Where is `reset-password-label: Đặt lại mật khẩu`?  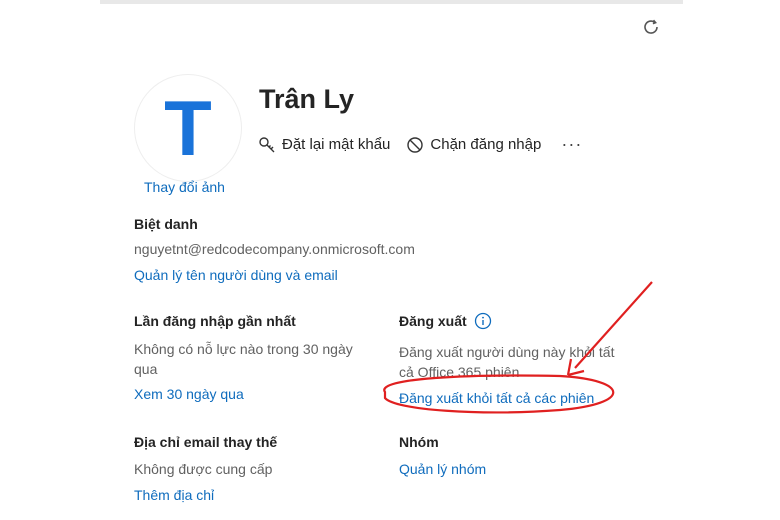
reset-password-label: Đặt lại mật khẩu is located at coordinates (336, 144).